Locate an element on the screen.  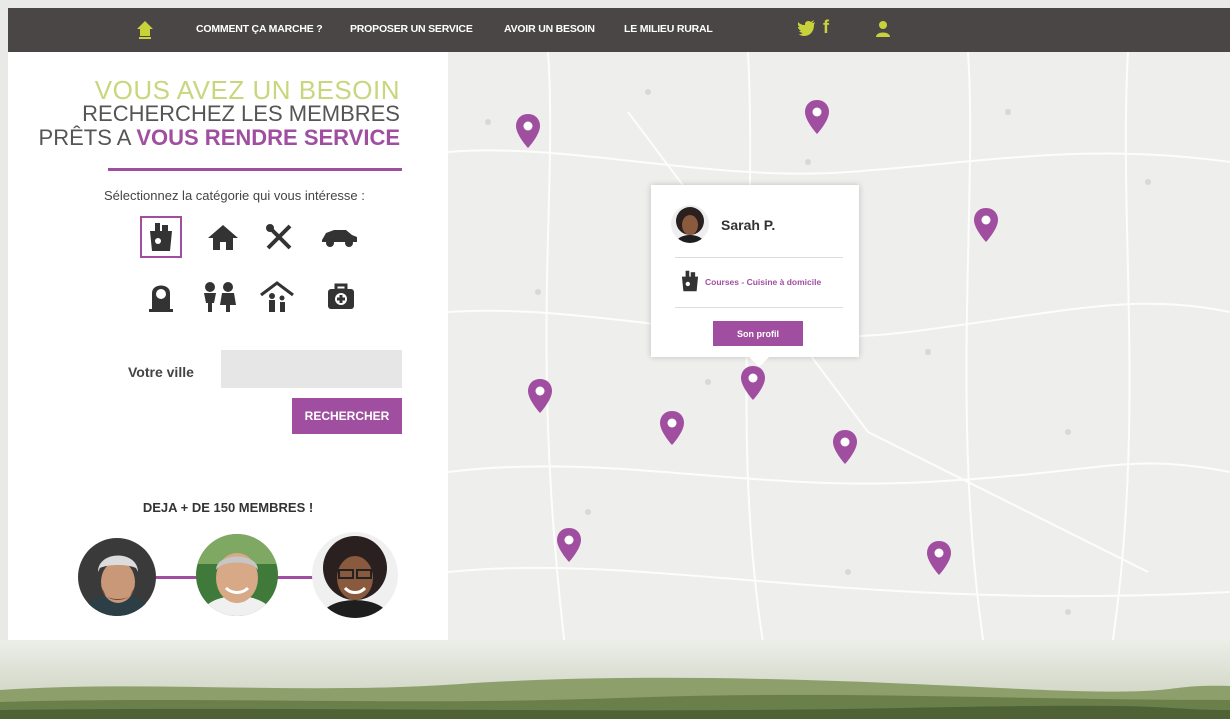
senior-icon is located at coordinates (161, 298).